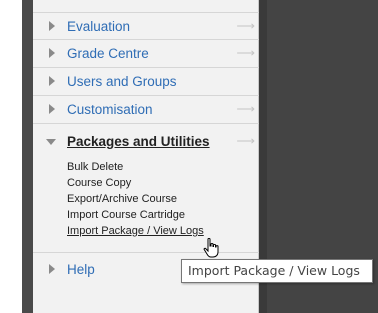  Describe the element at coordinates (98, 26) in the screenshot. I see `menu-item-label: Evaluation` at that location.